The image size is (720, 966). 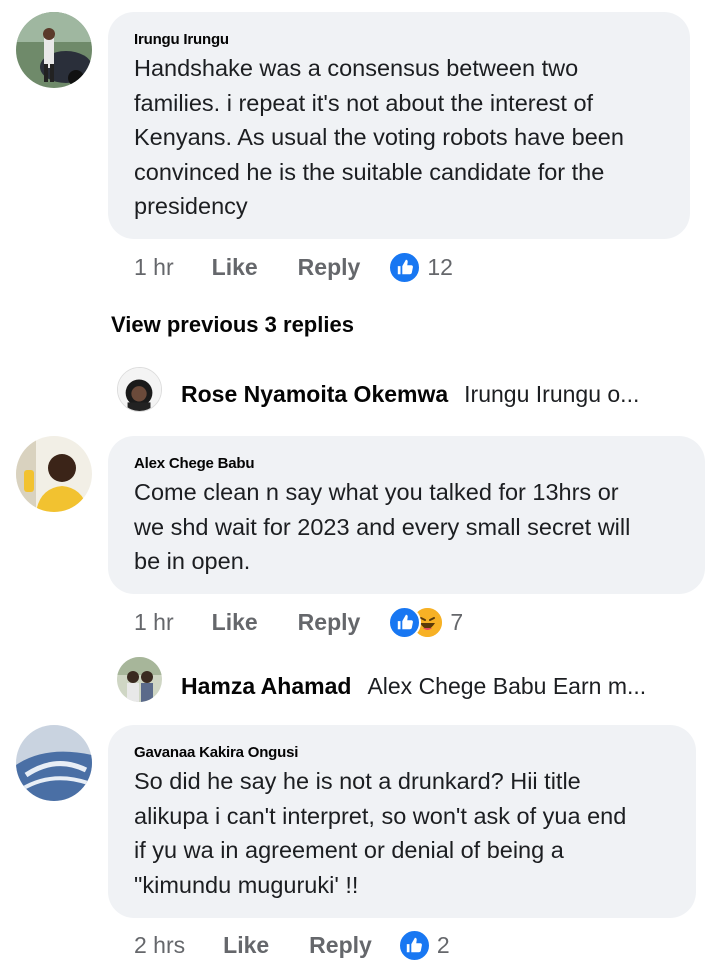 I want to click on comment-author: Gavanaa Kakira Ongusi, so click(x=216, y=752).